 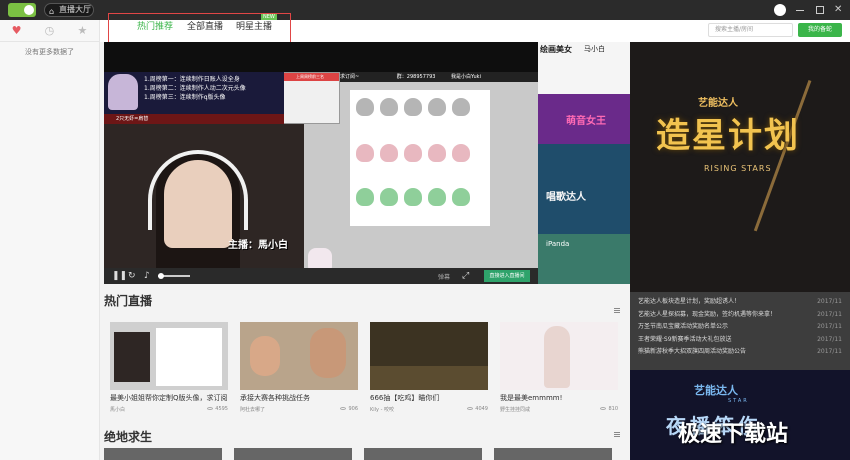 I want to click on new-badge: NEW, so click(x=269, y=17).